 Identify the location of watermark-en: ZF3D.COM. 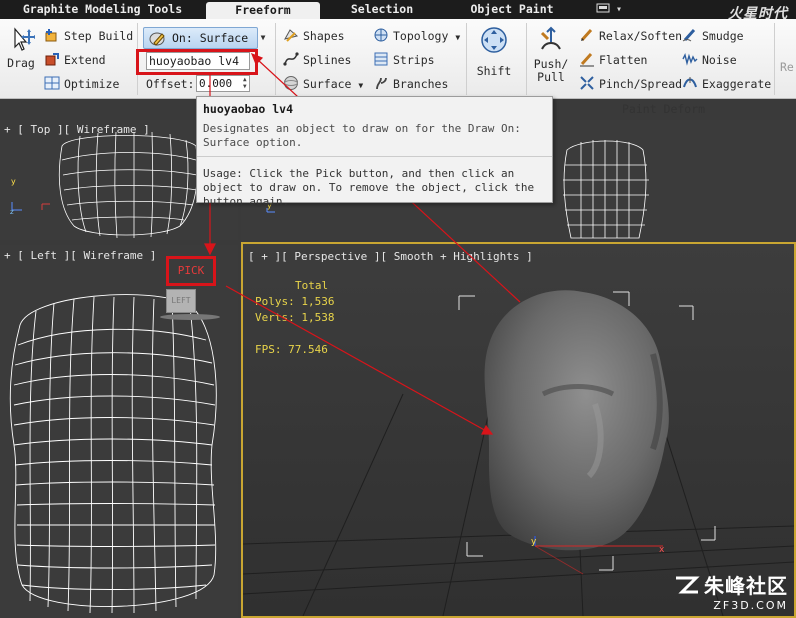
(750, 605).